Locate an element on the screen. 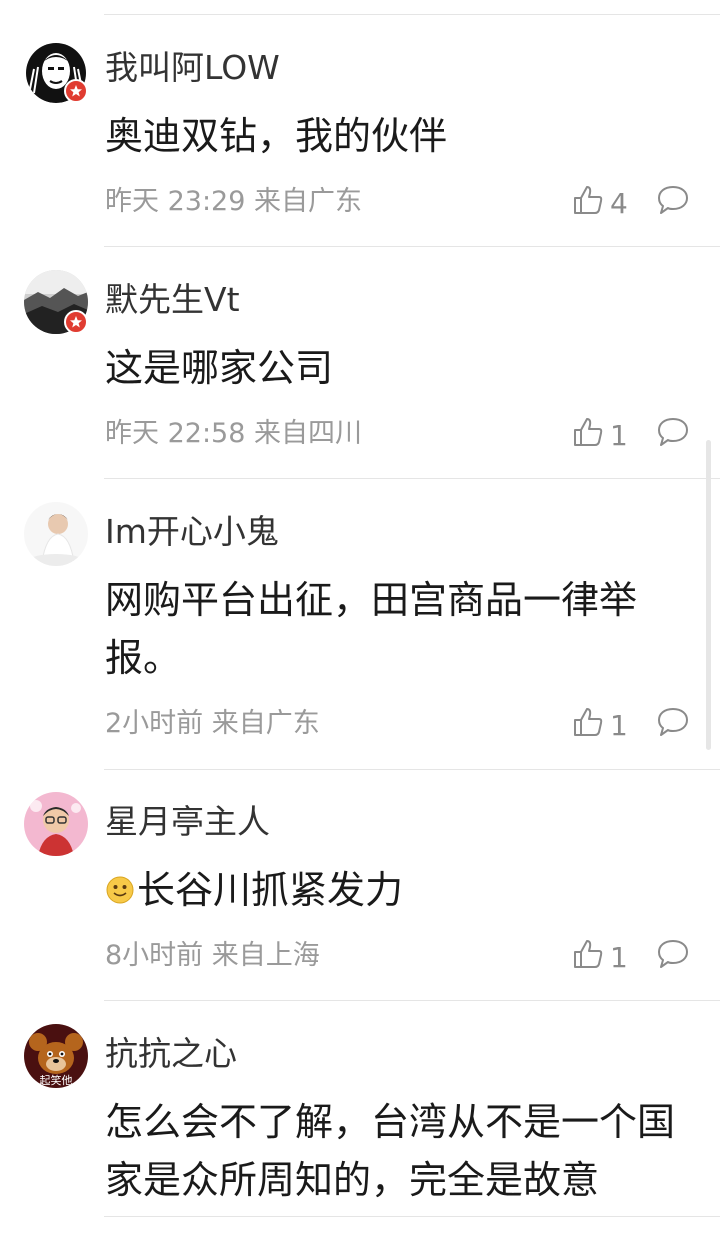  grinning-face-emoji is located at coordinates (120, 890).